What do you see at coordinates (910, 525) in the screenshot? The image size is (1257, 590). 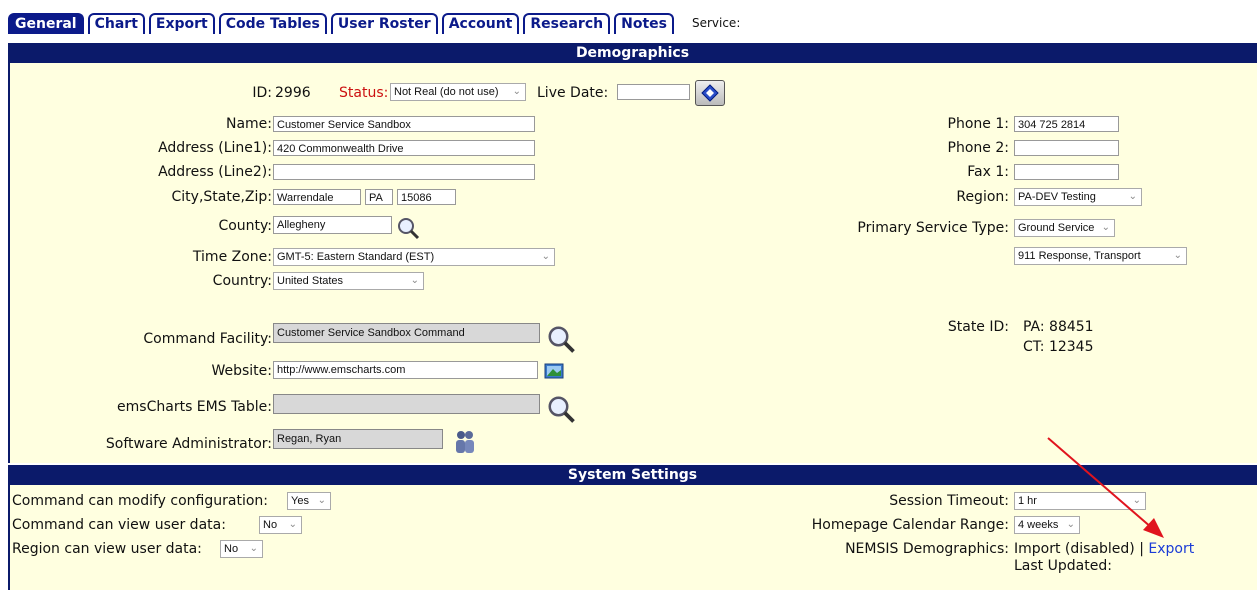 I see `calendar-range-label: Homepage Calendar Range:` at bounding box center [910, 525].